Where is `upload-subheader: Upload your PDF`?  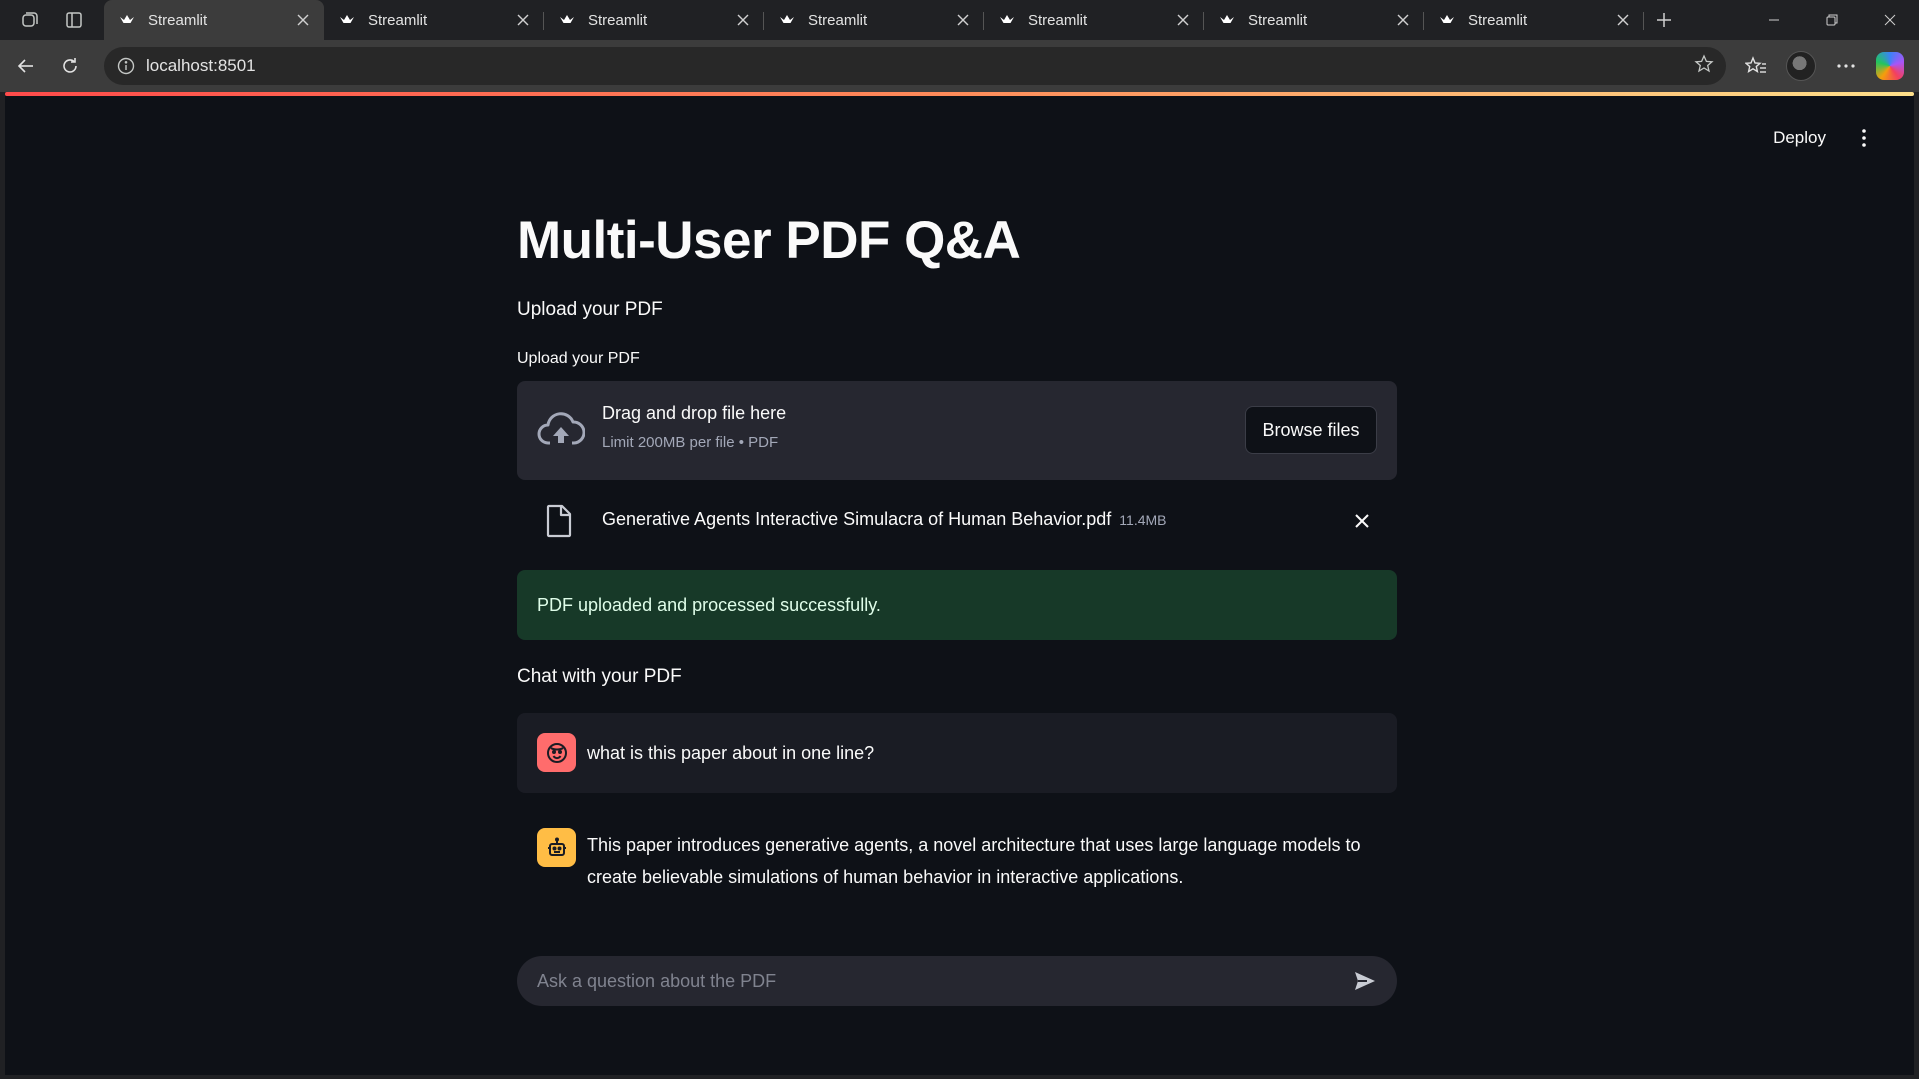 upload-subheader: Upload your PDF is located at coordinates (590, 309).